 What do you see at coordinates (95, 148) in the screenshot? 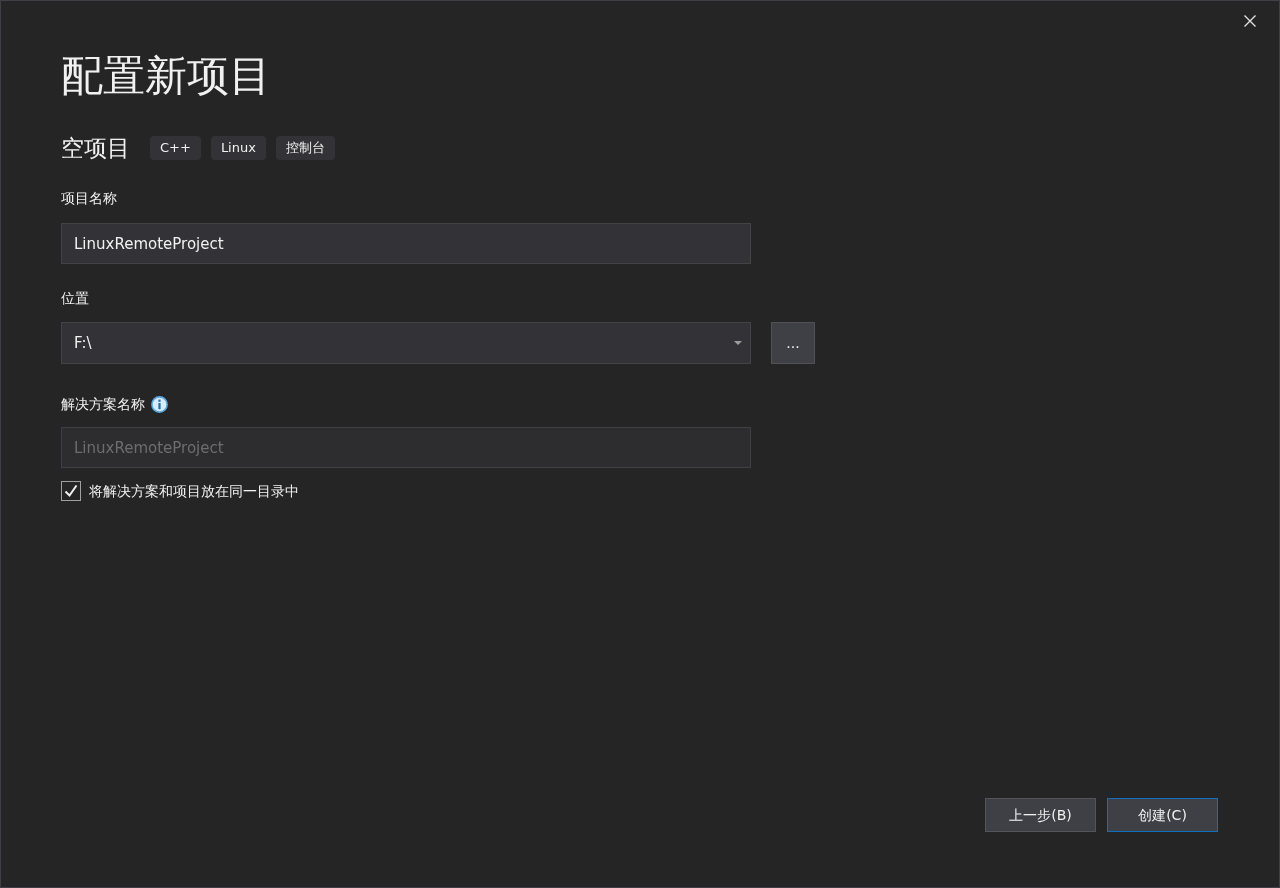
I see `template-name: 空项目` at bounding box center [95, 148].